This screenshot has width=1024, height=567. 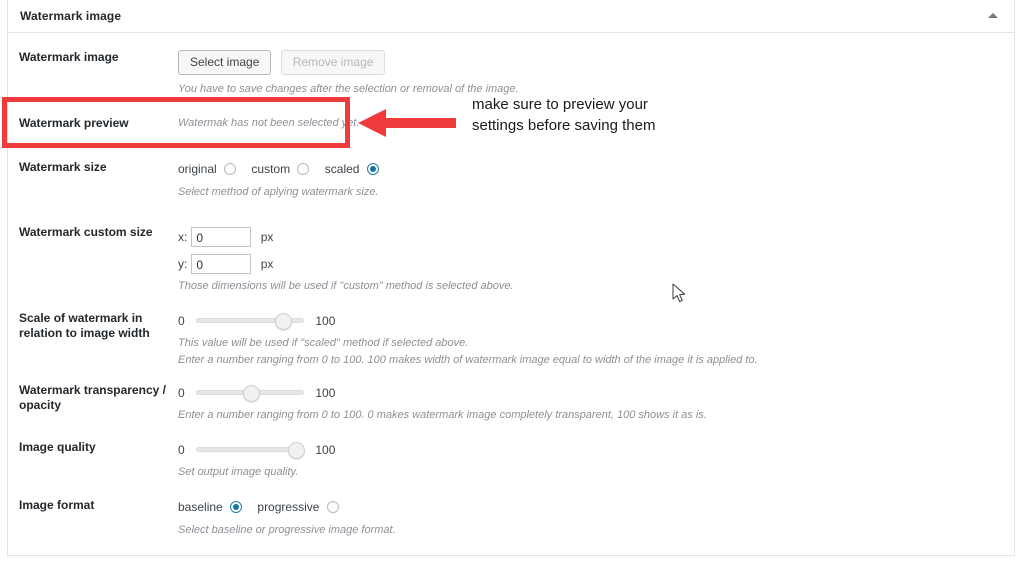 What do you see at coordinates (236, 506) in the screenshot?
I see `radio-baseline` at bounding box center [236, 506].